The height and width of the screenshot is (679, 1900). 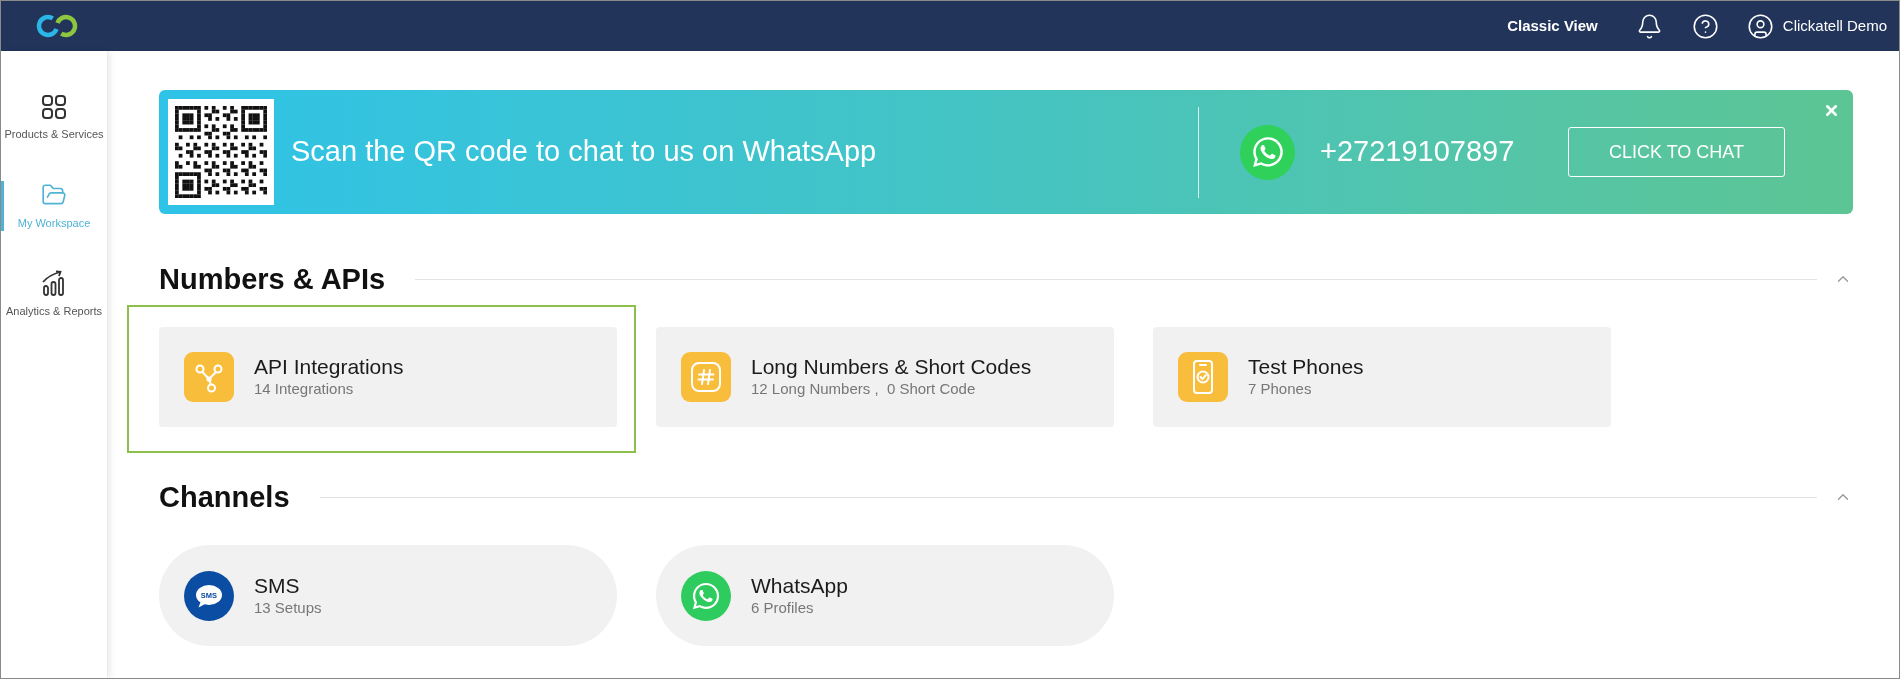 I want to click on phone-number: +27219107897, so click(x=1417, y=152).